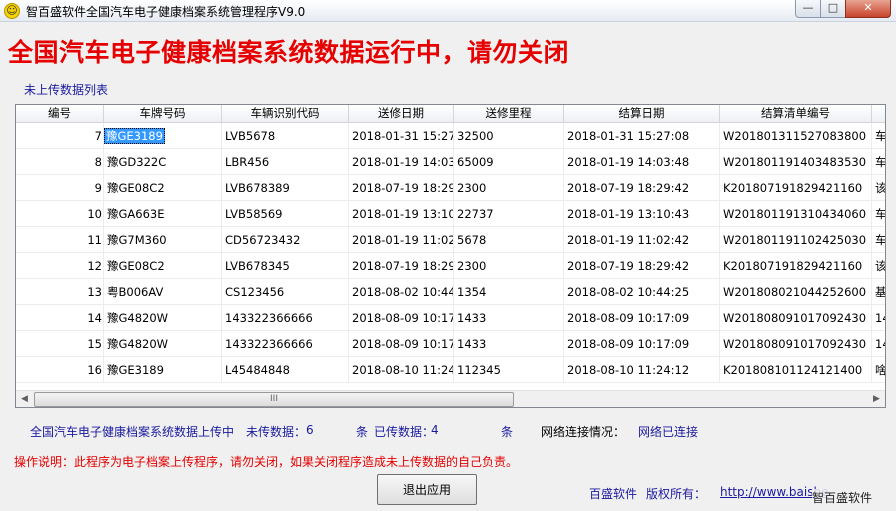 This screenshot has width=896, height=511. I want to click on cell-bill-no: K201808101124121400, so click(796, 370).